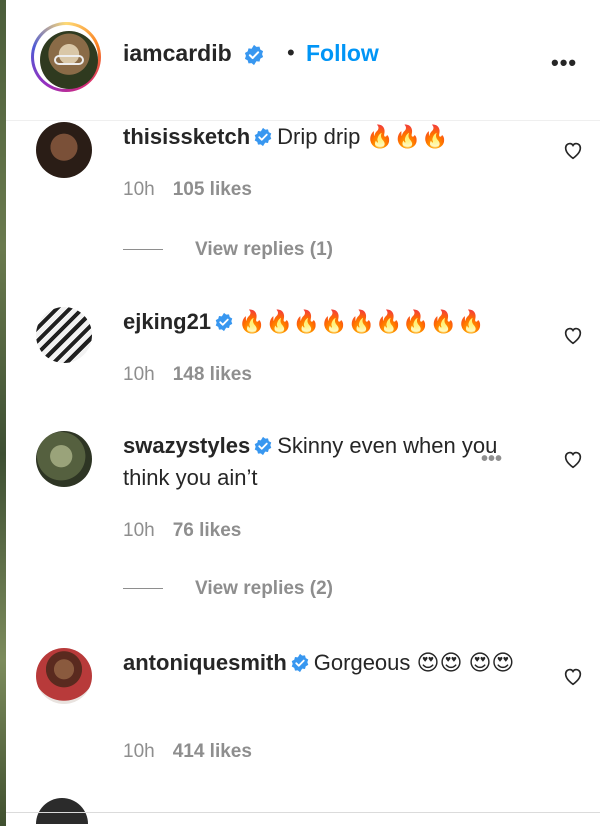 The width and height of the screenshot is (600, 826). I want to click on comment-username: thisissketch, so click(186, 136).